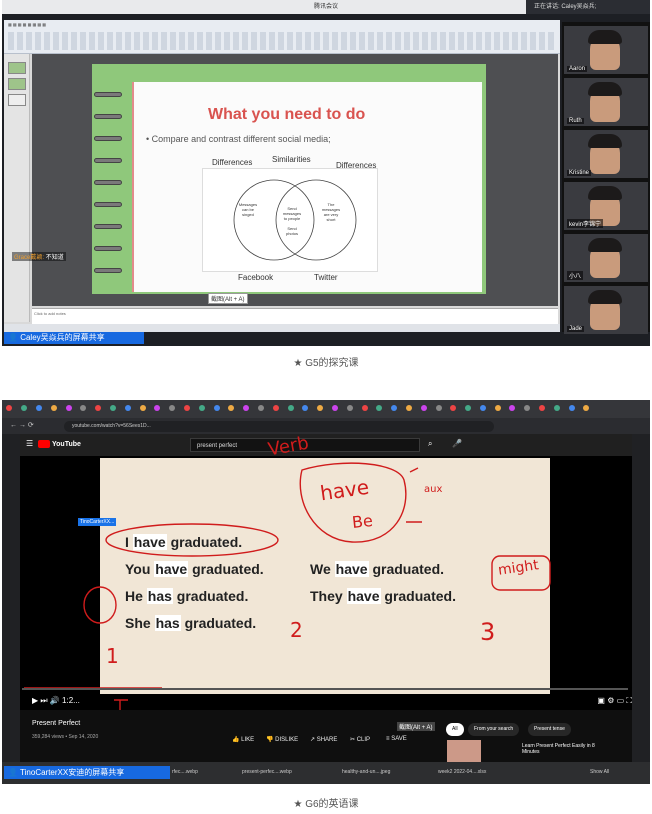  Describe the element at coordinates (291, 159) in the screenshot. I see `venn-label-middle: Similarities` at that location.